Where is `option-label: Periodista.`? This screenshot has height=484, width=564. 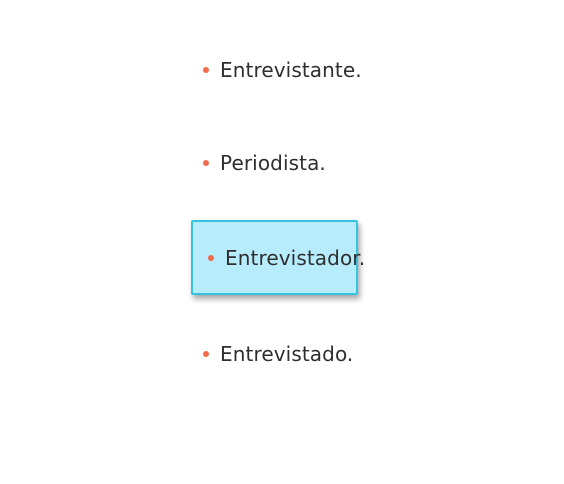
option-label: Periodista. is located at coordinates (273, 163).